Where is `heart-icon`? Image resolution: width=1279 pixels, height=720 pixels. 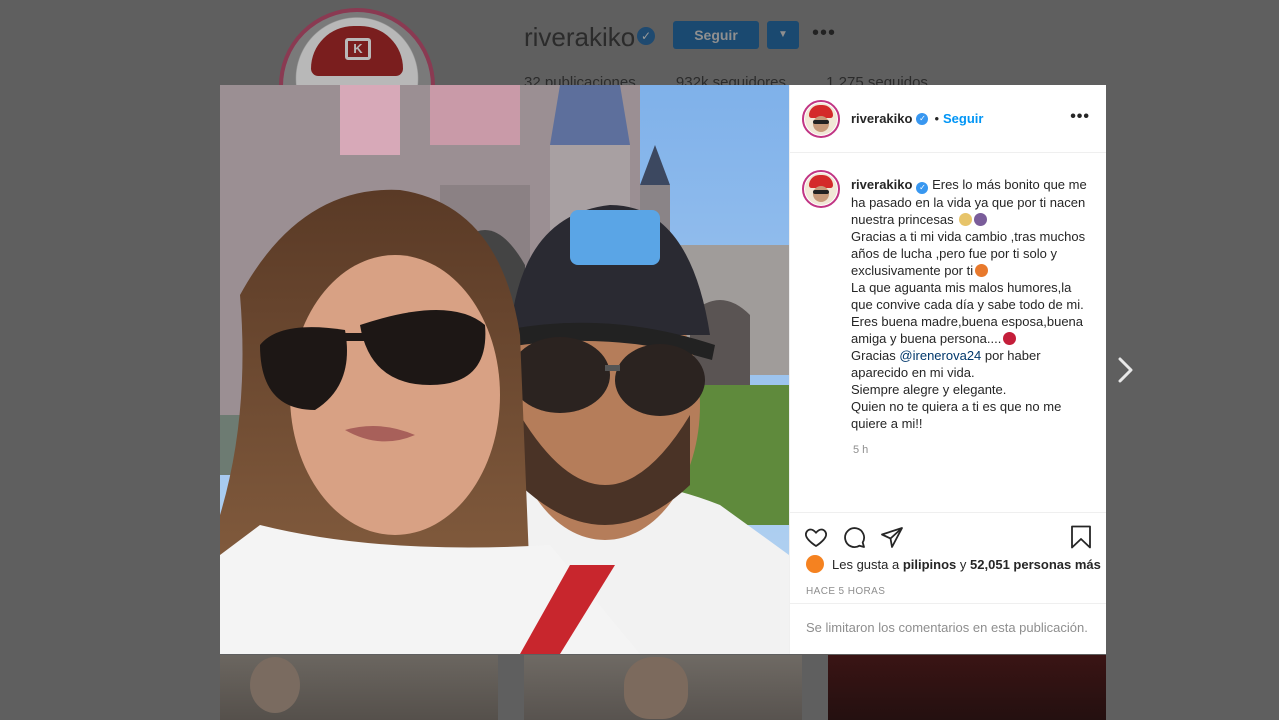 heart-icon is located at coordinates (816, 537).